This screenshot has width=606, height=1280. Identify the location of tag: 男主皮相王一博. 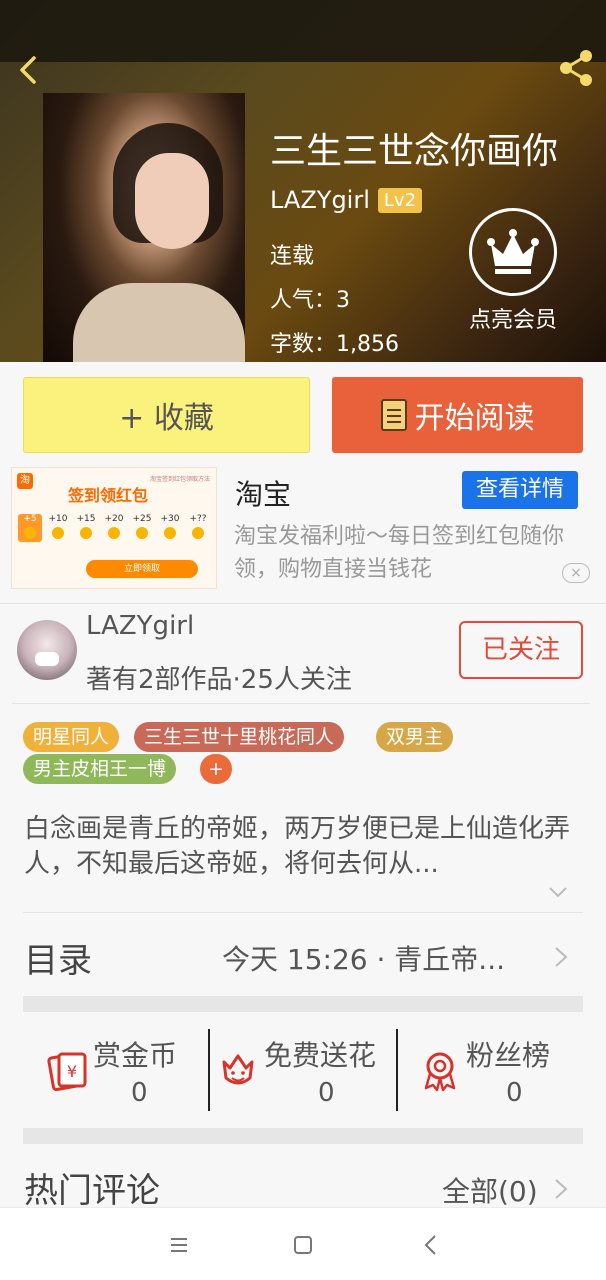
(100, 769).